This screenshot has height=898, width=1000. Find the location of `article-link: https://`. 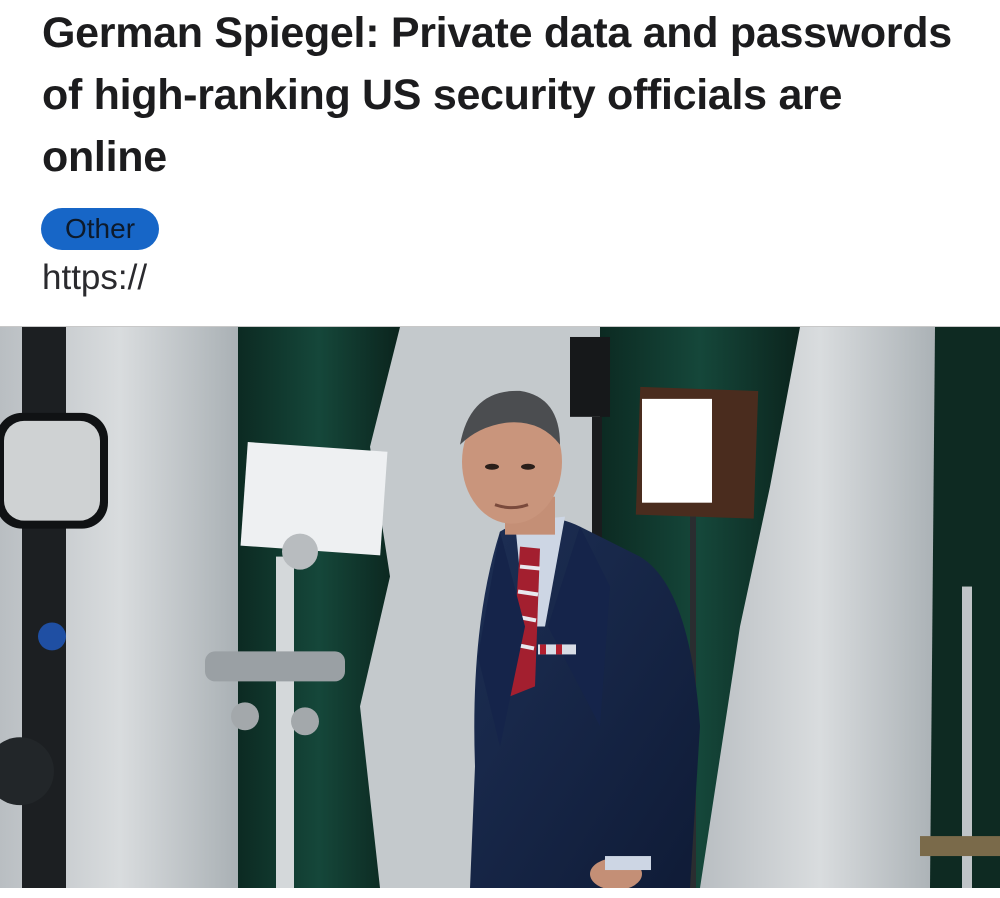

article-link: https:// is located at coordinates (94, 278).